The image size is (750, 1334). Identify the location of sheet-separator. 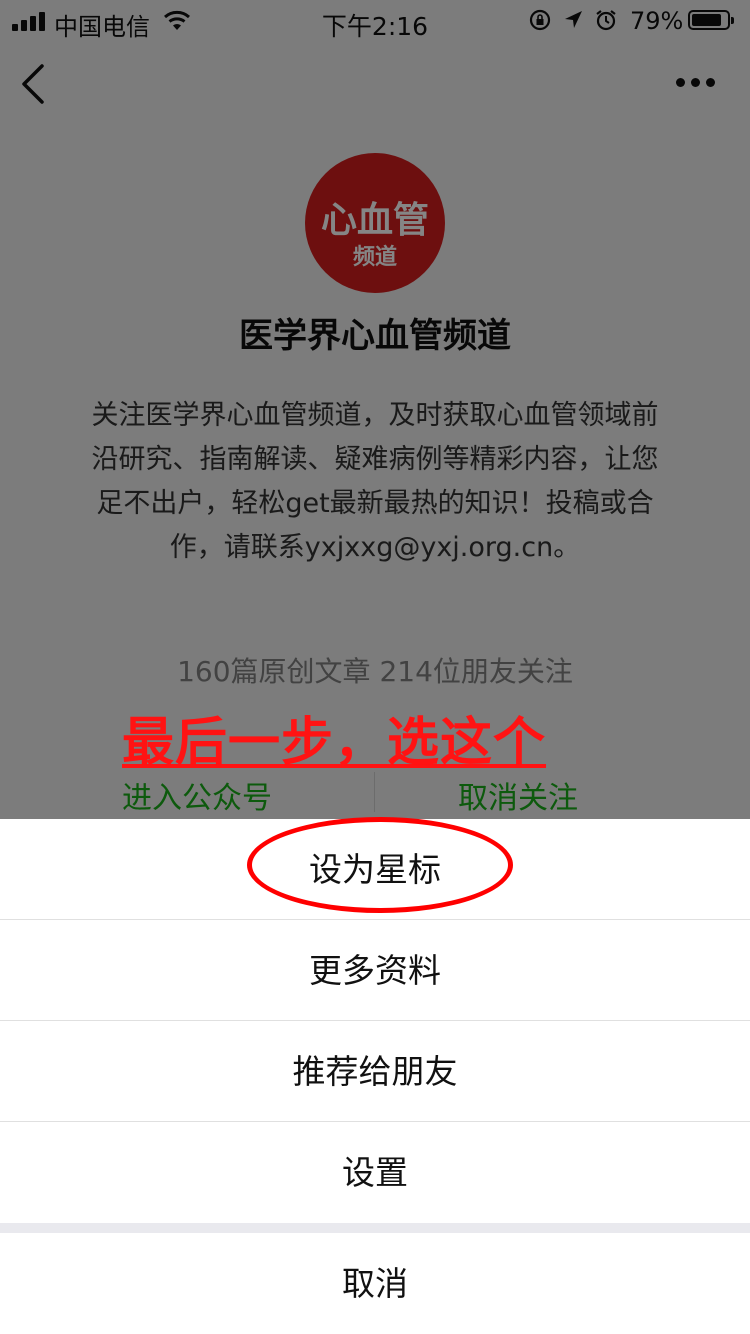
(375, 1228).